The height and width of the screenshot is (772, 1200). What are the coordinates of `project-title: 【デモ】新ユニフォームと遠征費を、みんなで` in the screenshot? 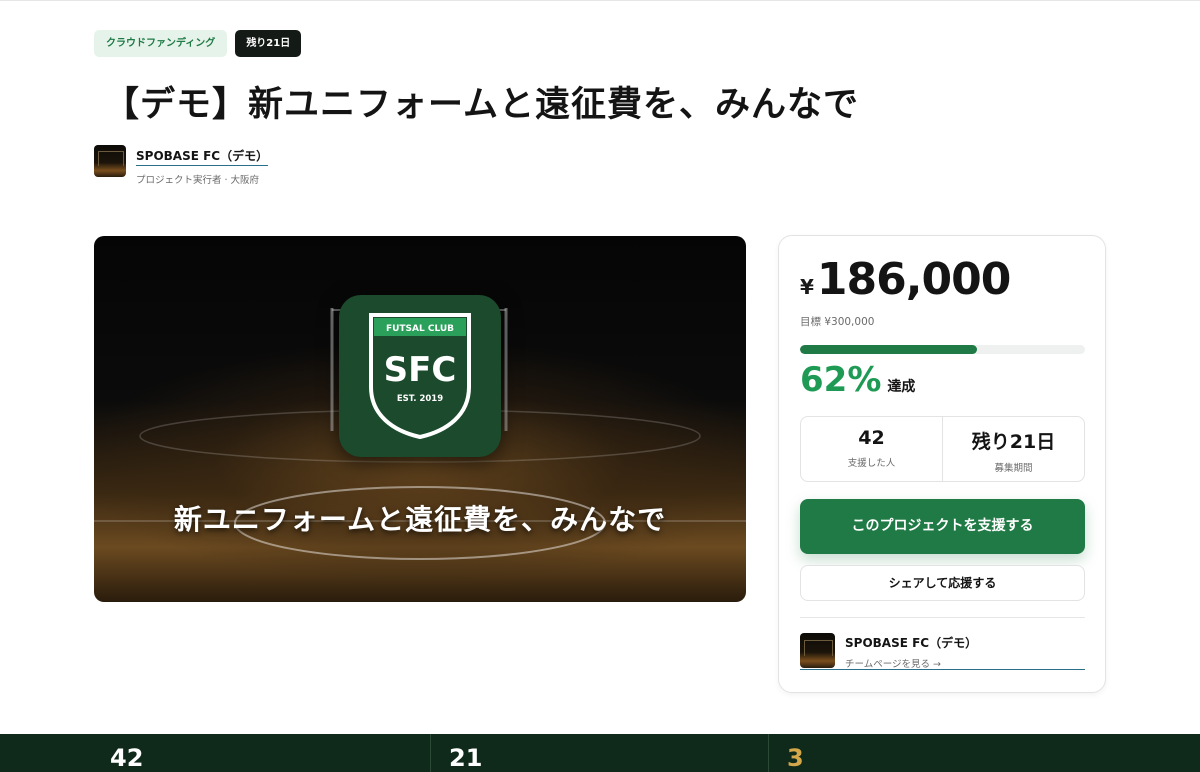 It's located at (481, 105).